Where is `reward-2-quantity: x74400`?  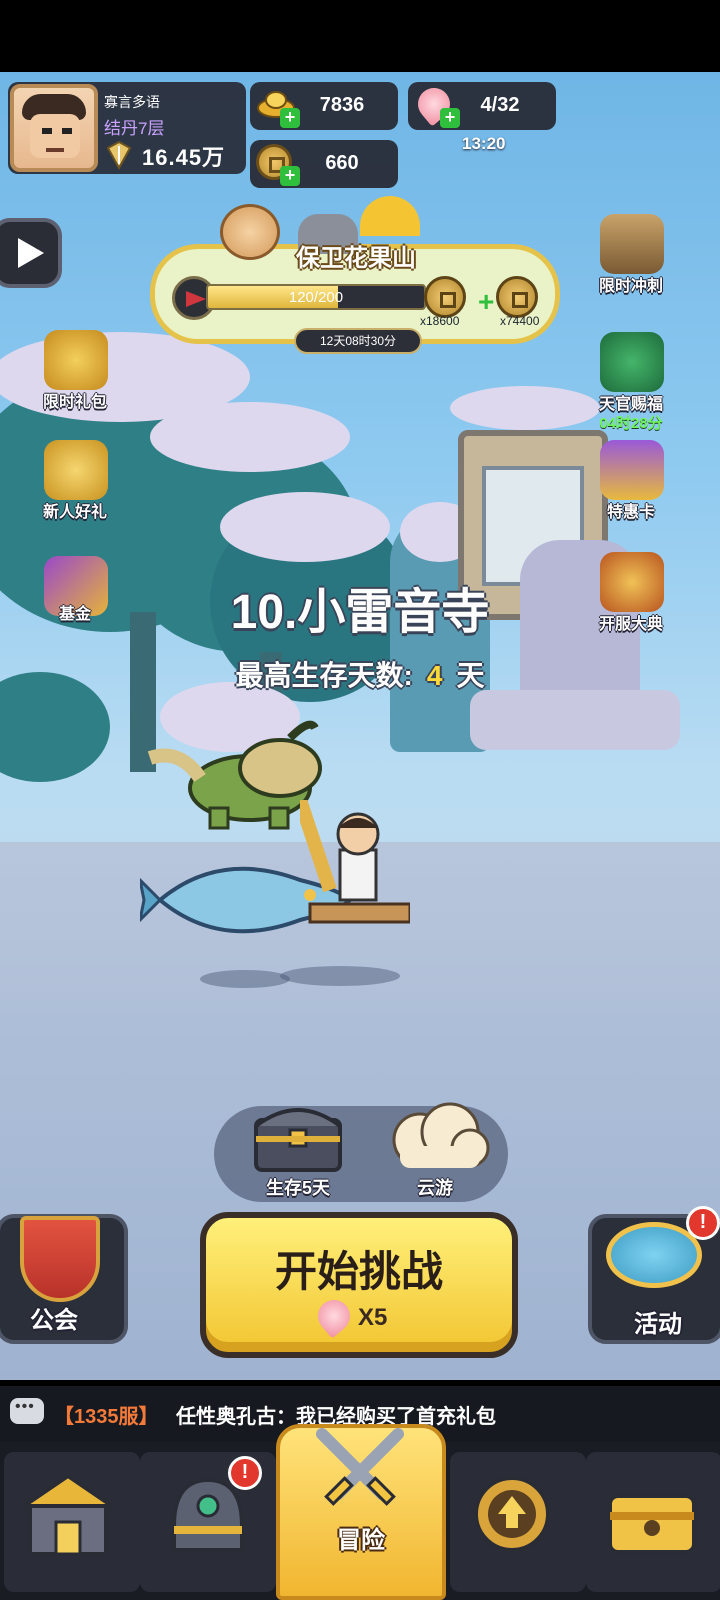
reward-2-quantity: x74400 is located at coordinates (520, 321).